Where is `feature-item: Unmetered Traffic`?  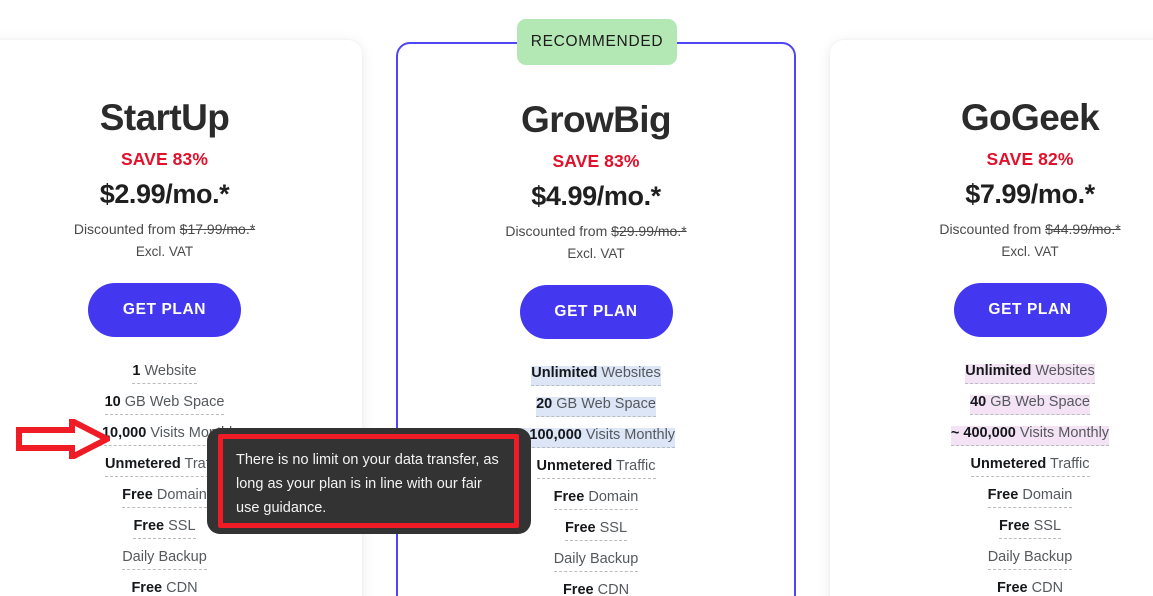
feature-item: Unmetered Traffic is located at coordinates (991, 467).